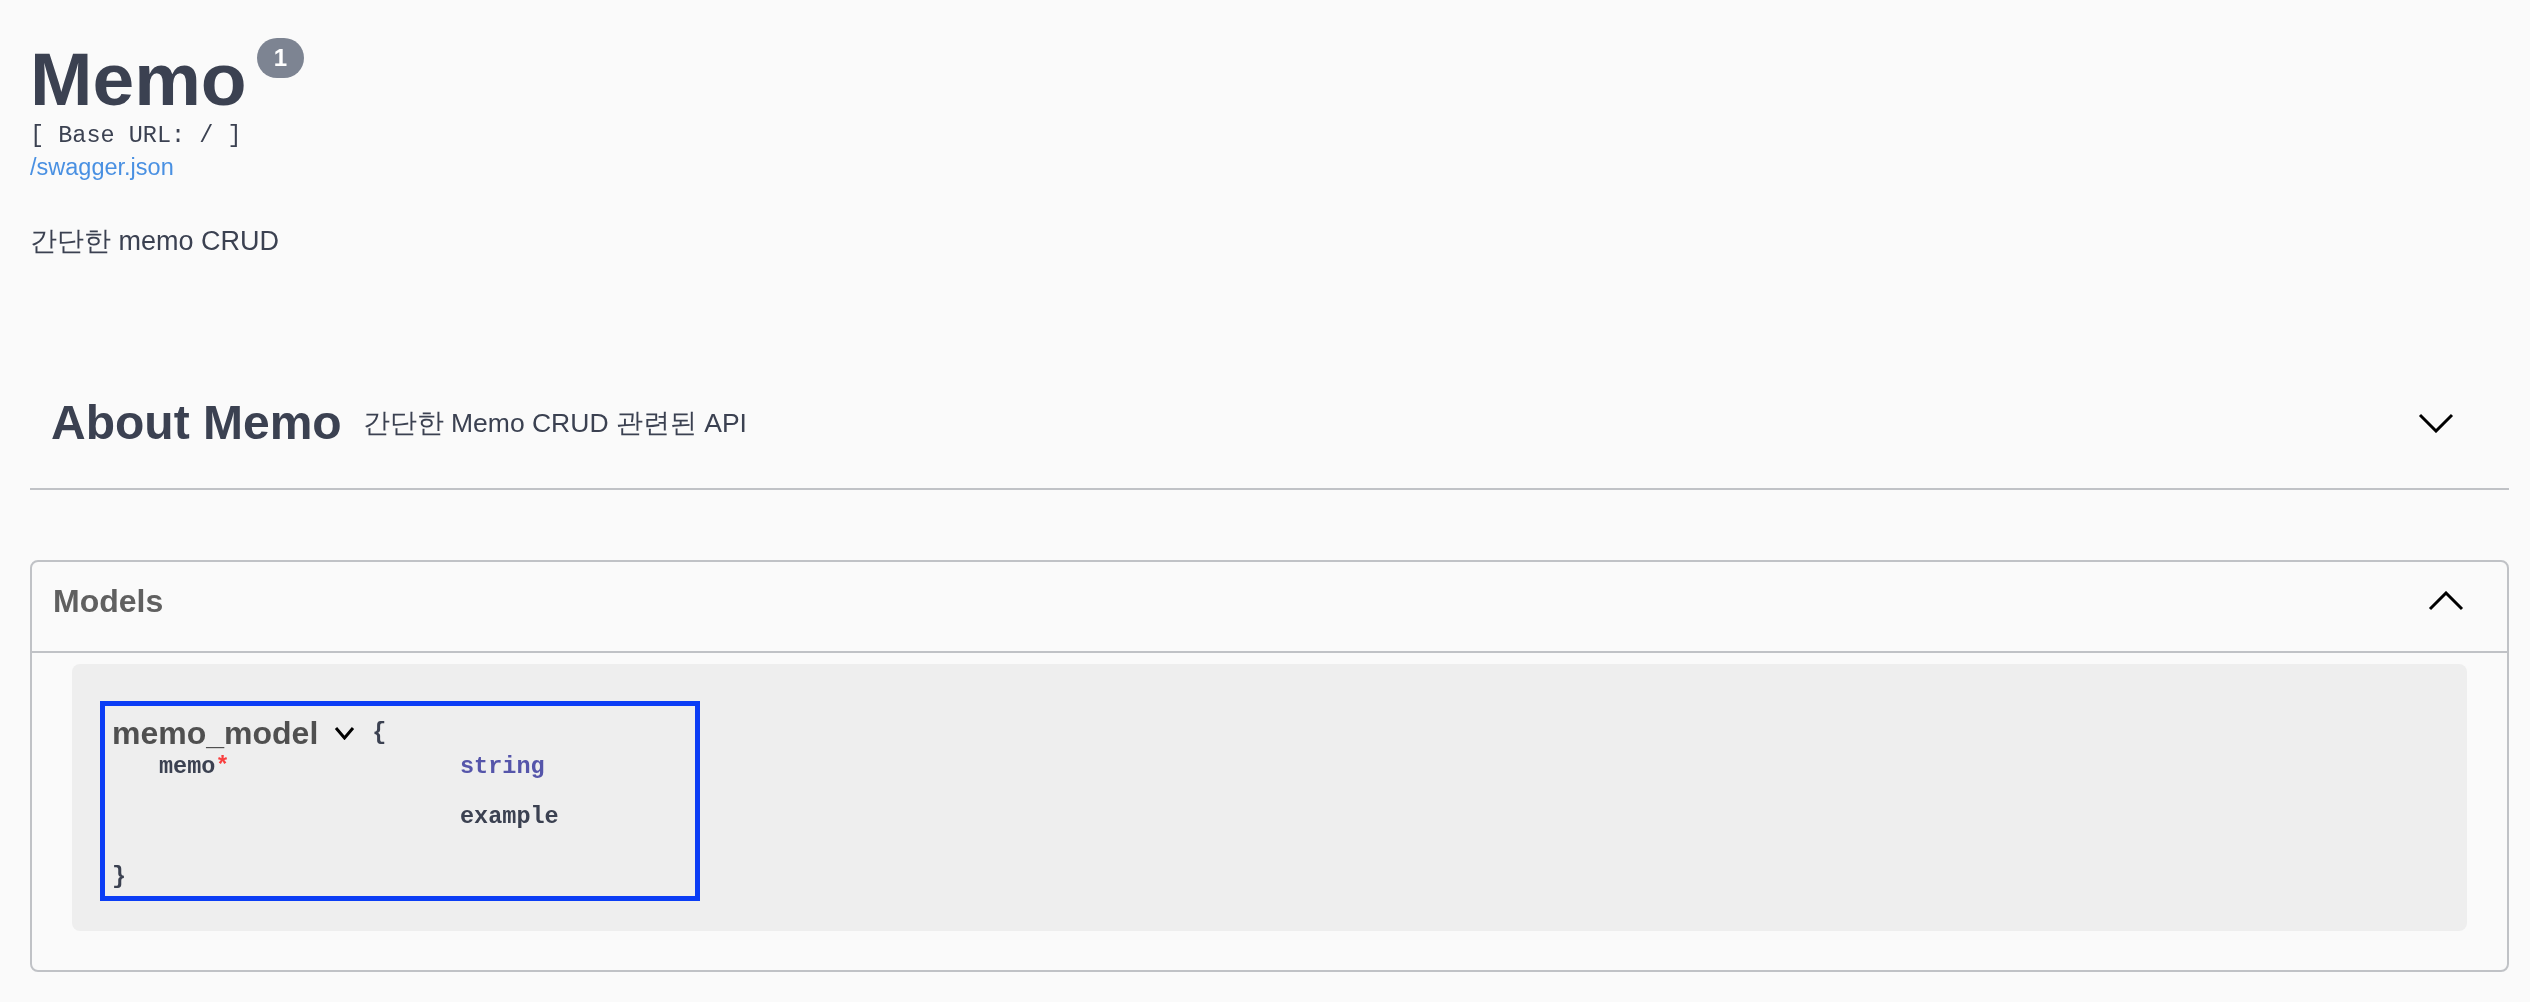  What do you see at coordinates (119, 876) in the screenshot?
I see `close-brace: }` at bounding box center [119, 876].